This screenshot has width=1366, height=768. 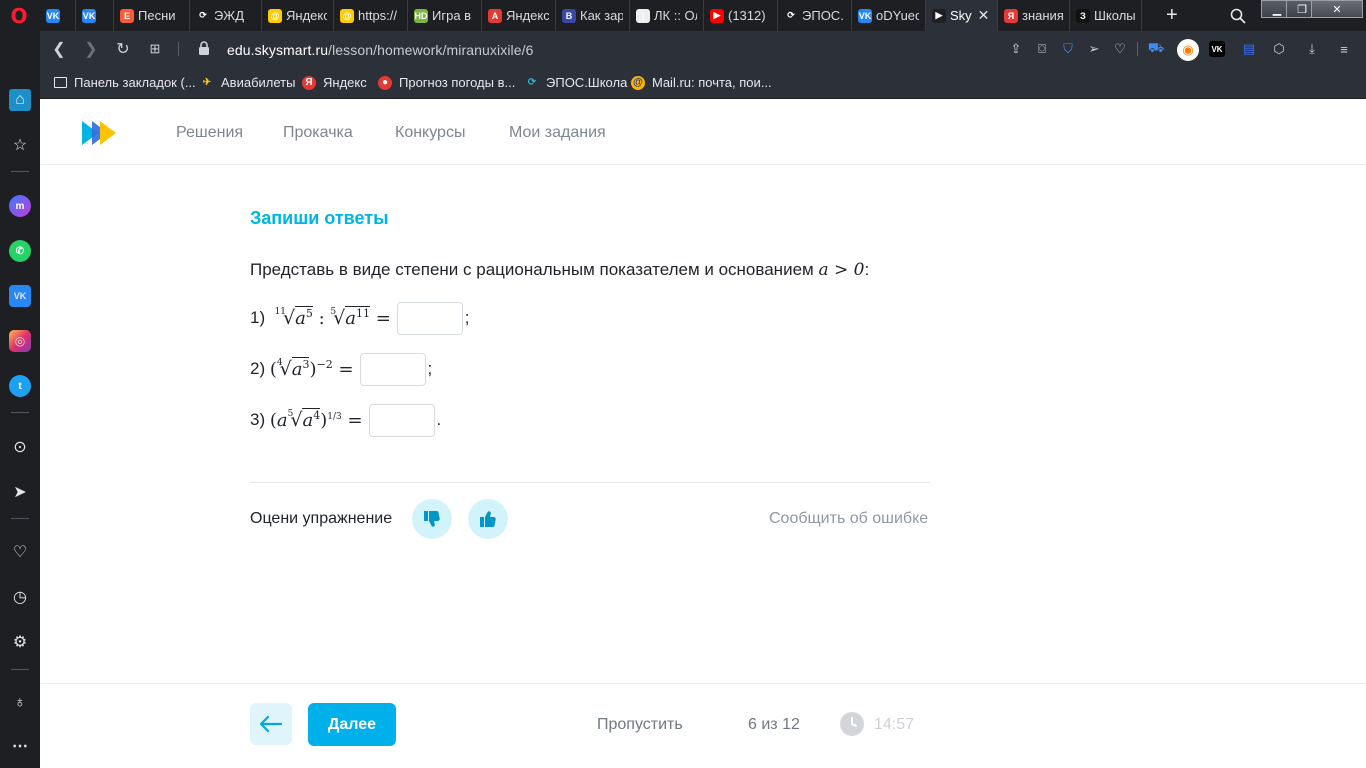 I want to click on speed-dial-home-icon: ⌂, so click(x=20, y=100).